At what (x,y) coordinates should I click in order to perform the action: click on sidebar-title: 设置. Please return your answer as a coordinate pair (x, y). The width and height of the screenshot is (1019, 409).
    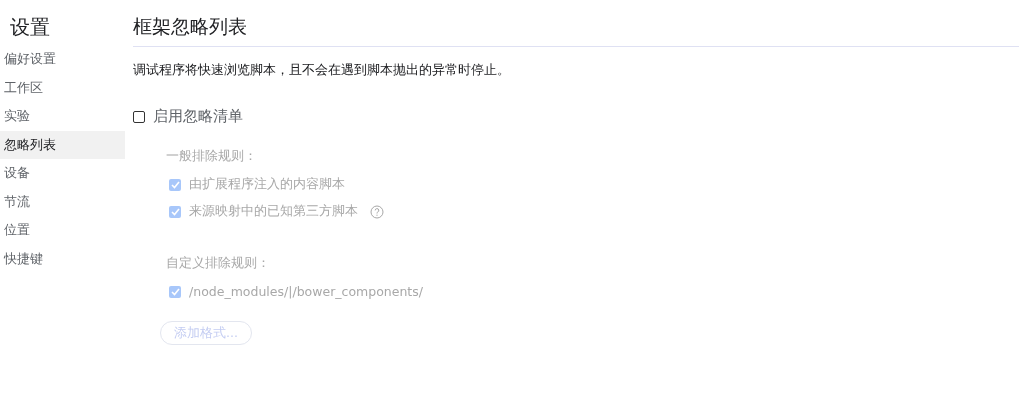
    Looking at the image, I should click on (30, 27).